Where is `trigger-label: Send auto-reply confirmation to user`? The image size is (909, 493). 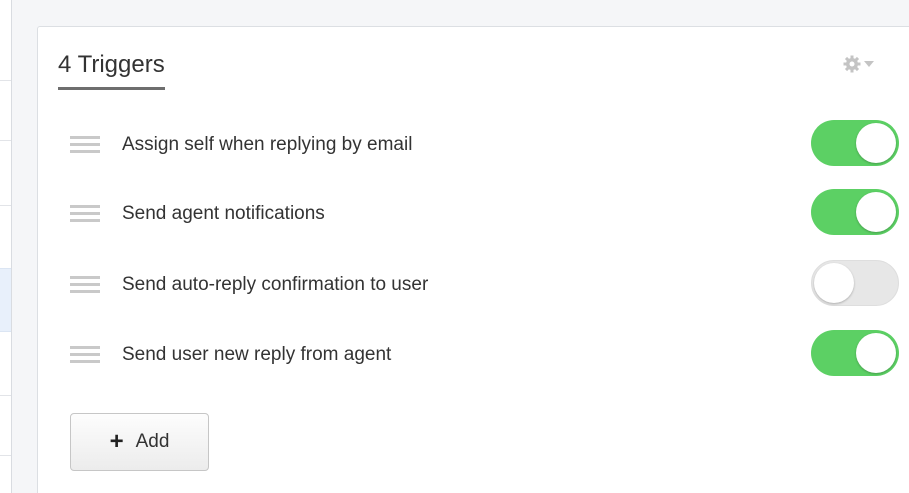 trigger-label: Send auto-reply confirmation to user is located at coordinates (275, 284).